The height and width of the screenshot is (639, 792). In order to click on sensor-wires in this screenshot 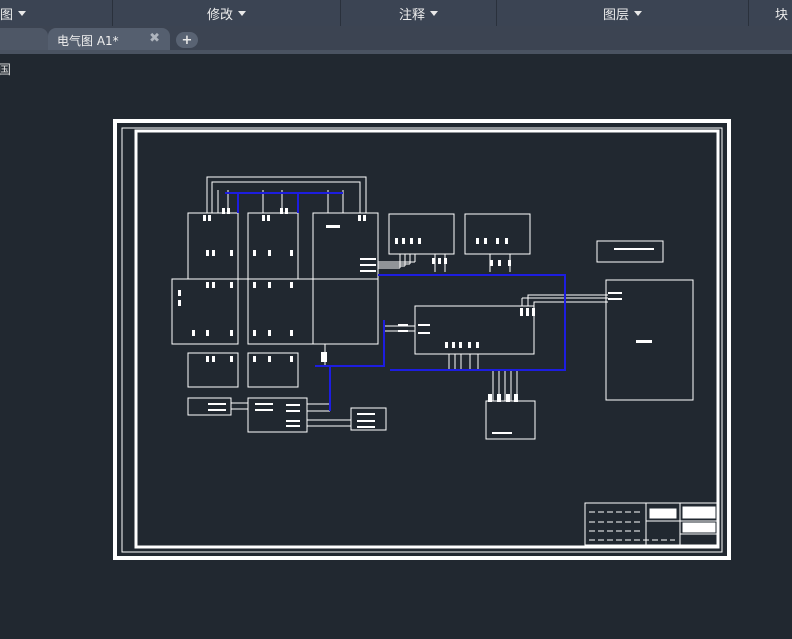, I will do `click(505, 385)`.